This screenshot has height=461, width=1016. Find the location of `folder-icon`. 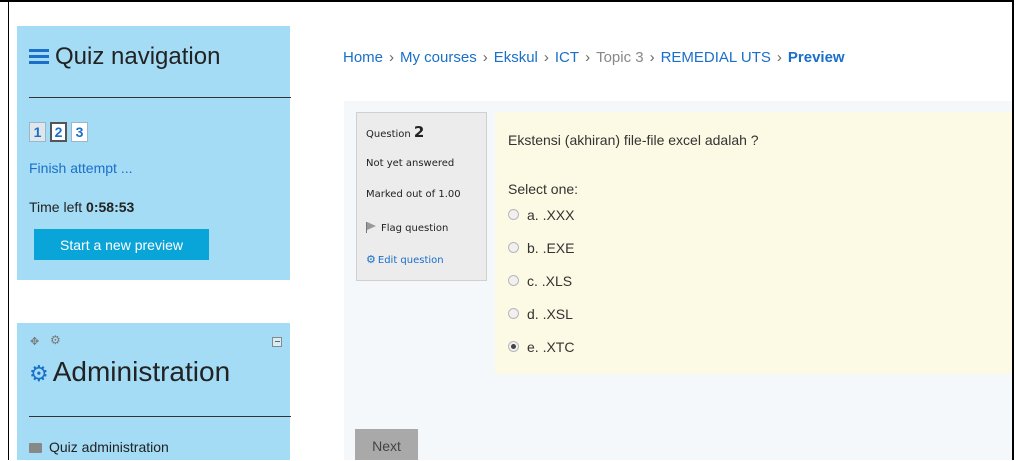

folder-icon is located at coordinates (35, 448).